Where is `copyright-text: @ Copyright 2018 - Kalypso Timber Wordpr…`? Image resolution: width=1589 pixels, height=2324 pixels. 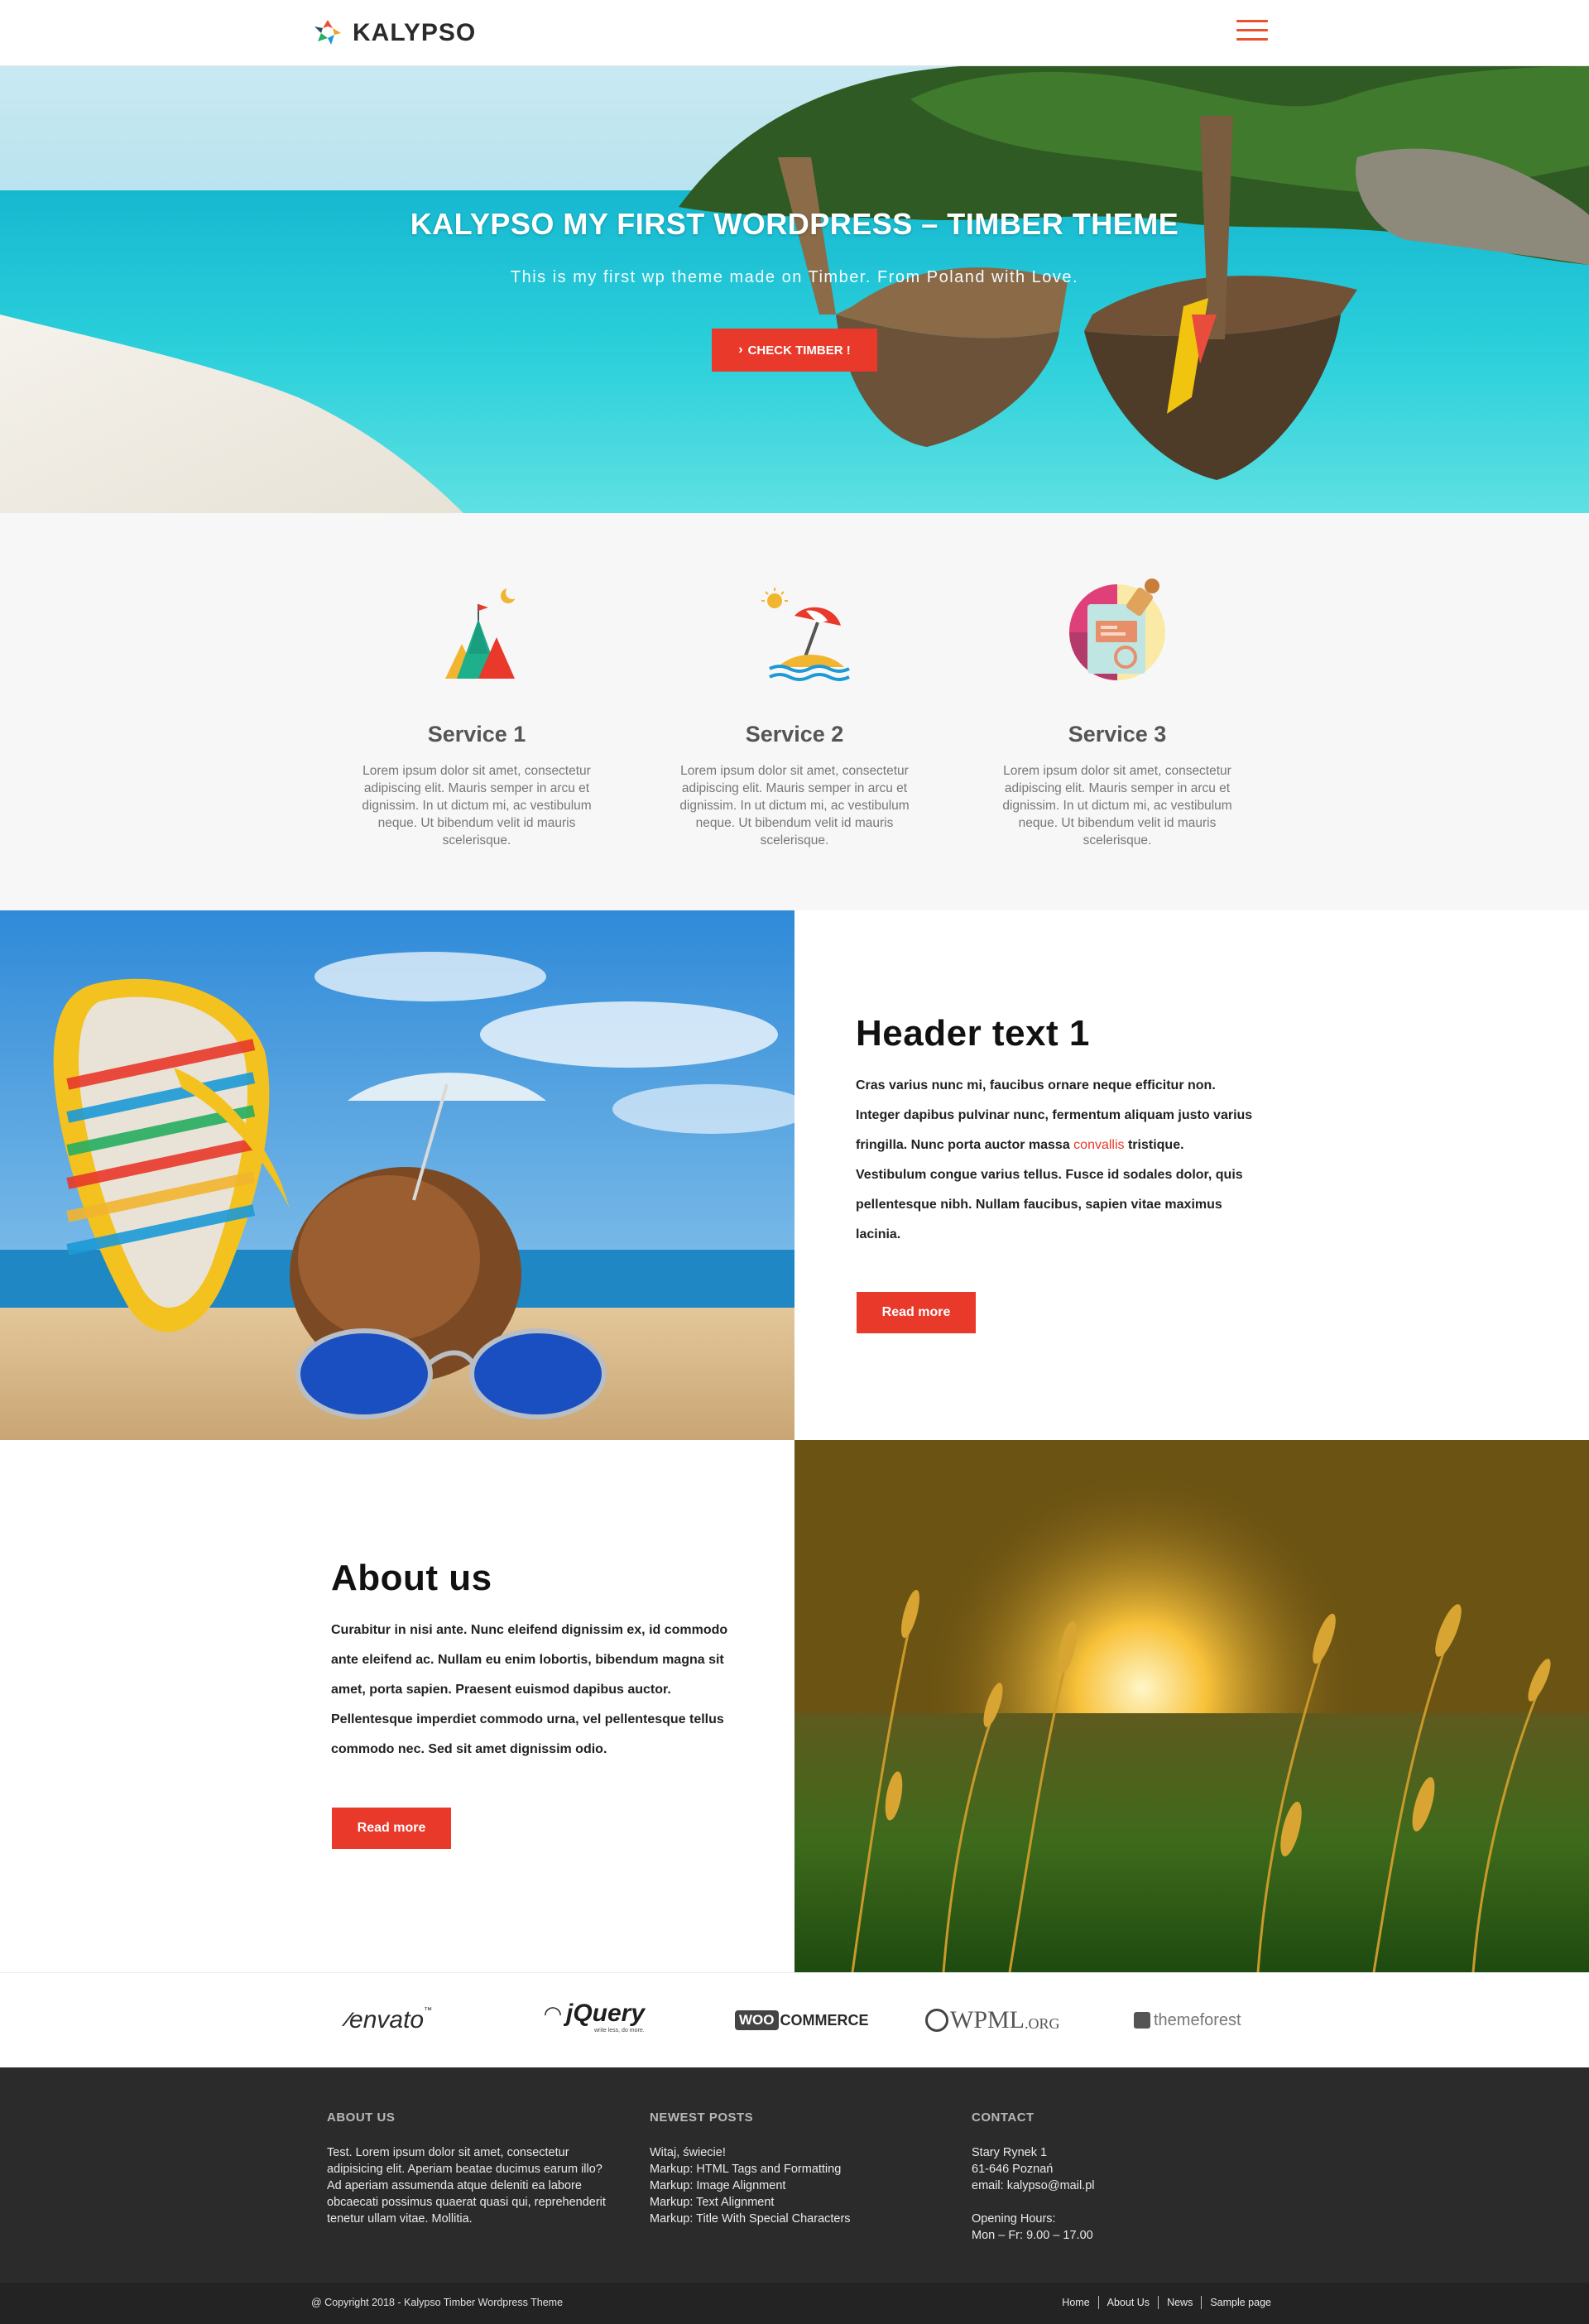
copyright-text: @ Copyright 2018 - Kalypso Timber Wordpr… is located at coordinates (438, 2302).